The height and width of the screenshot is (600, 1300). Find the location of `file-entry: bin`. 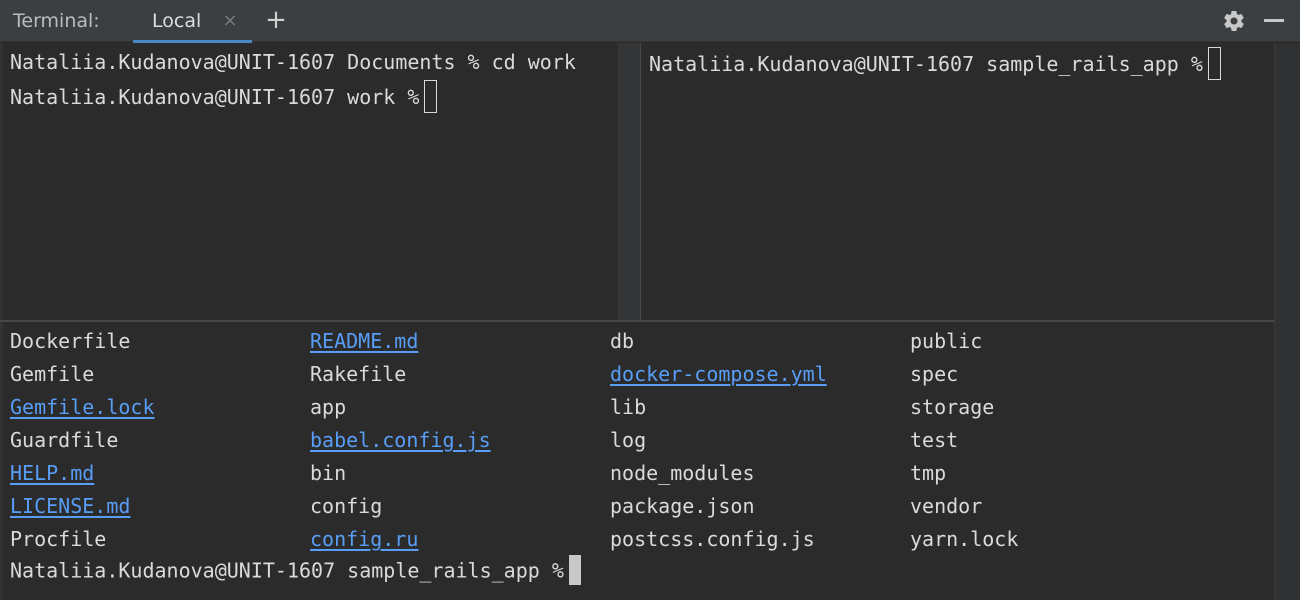

file-entry: bin is located at coordinates (328, 473).